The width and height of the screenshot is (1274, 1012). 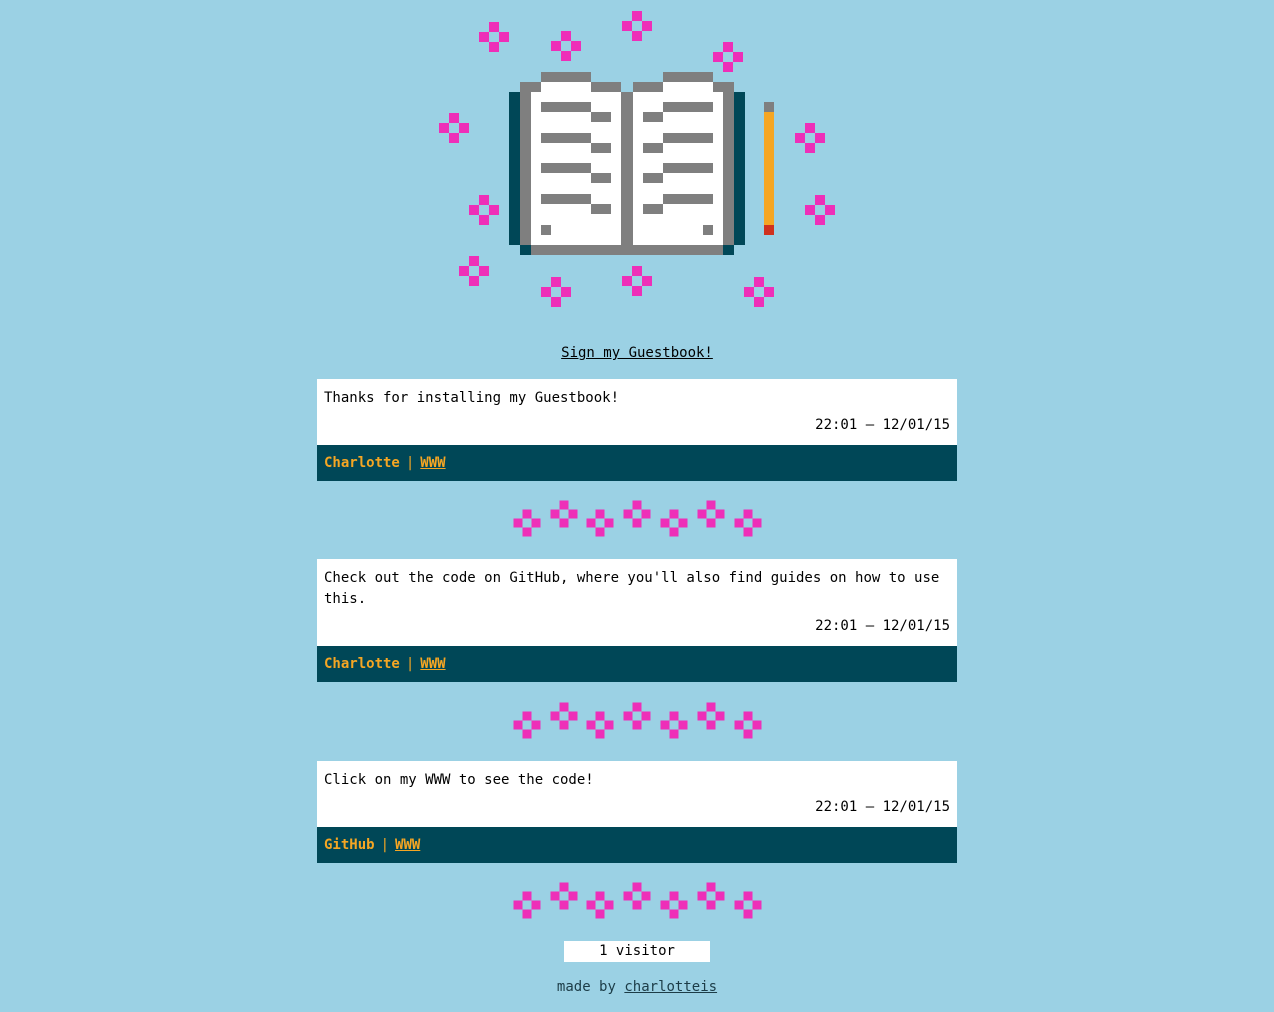 I want to click on sign-guestbook-link: Sign my Guestbook!, so click(x=637, y=353).